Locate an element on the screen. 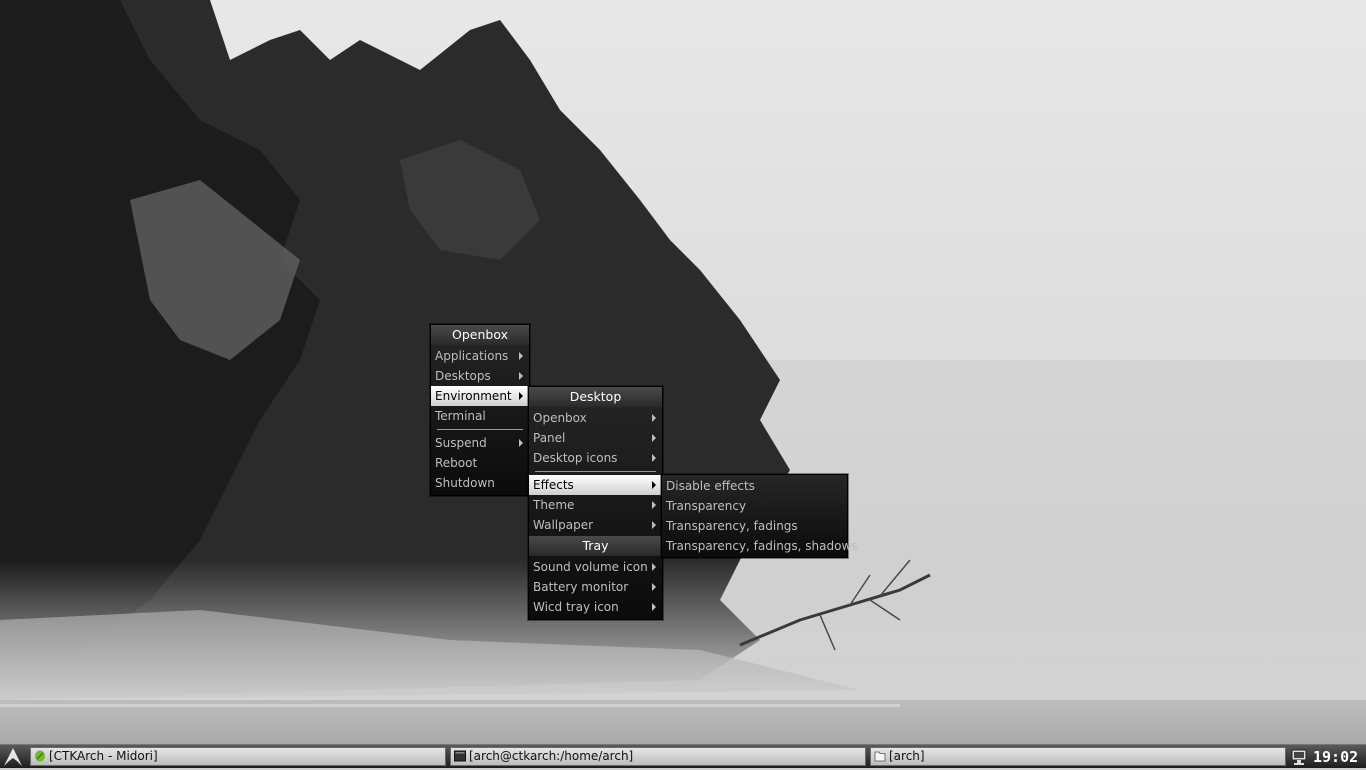  task-label: [arch@ctkarch:/home/arch] is located at coordinates (551, 756).